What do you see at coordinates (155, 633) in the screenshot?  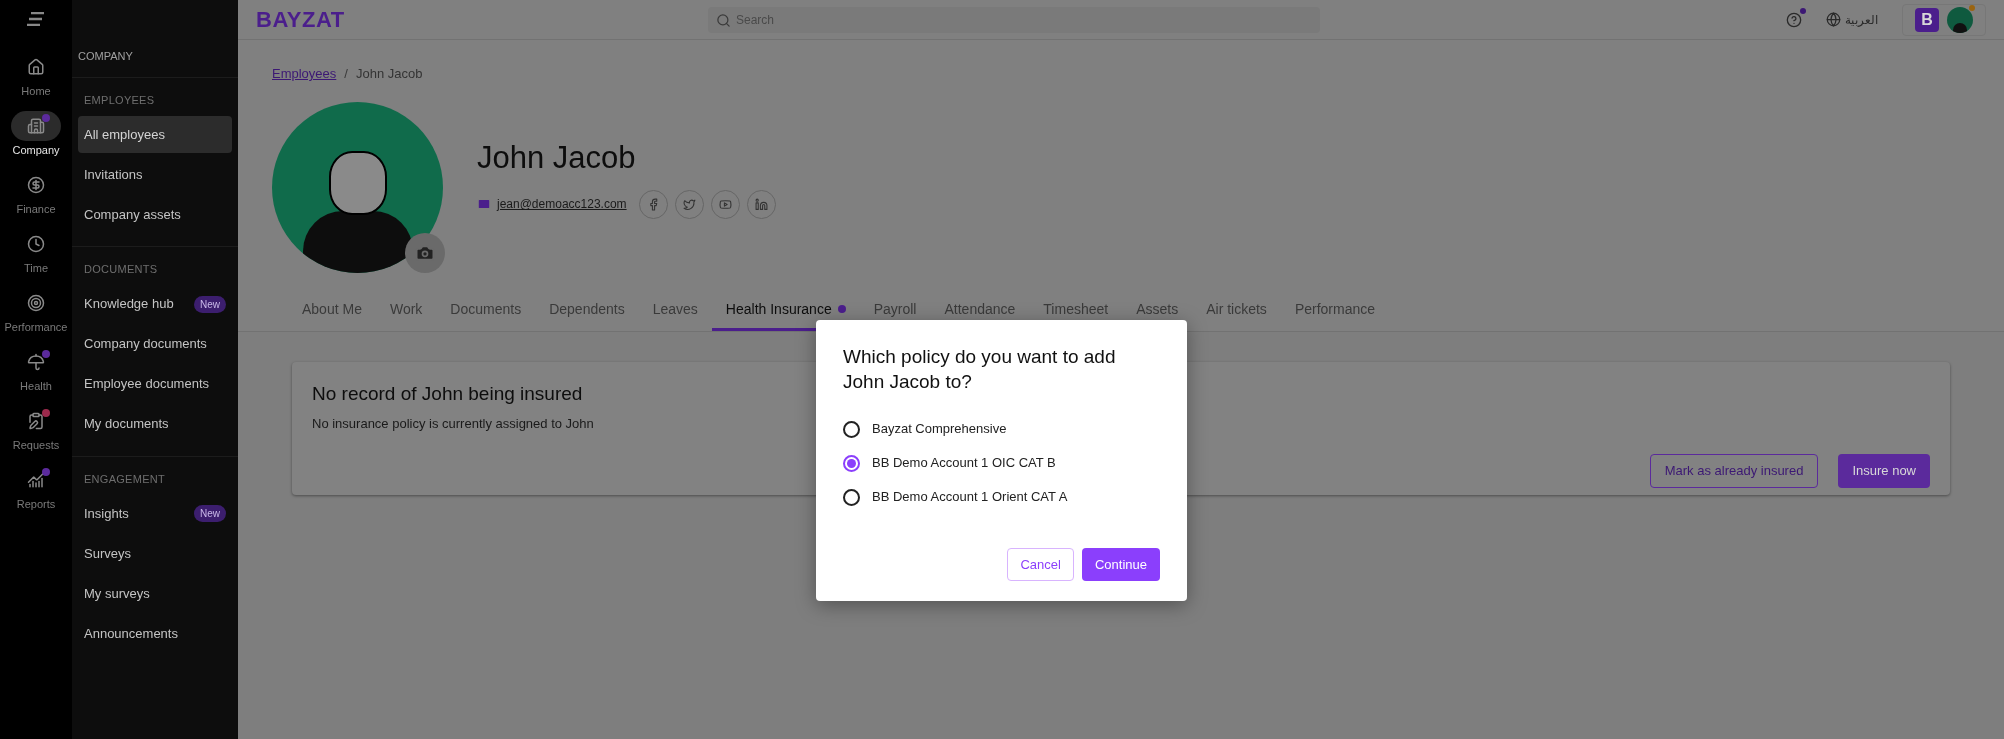 I see `sidebar-item: Announcements` at bounding box center [155, 633].